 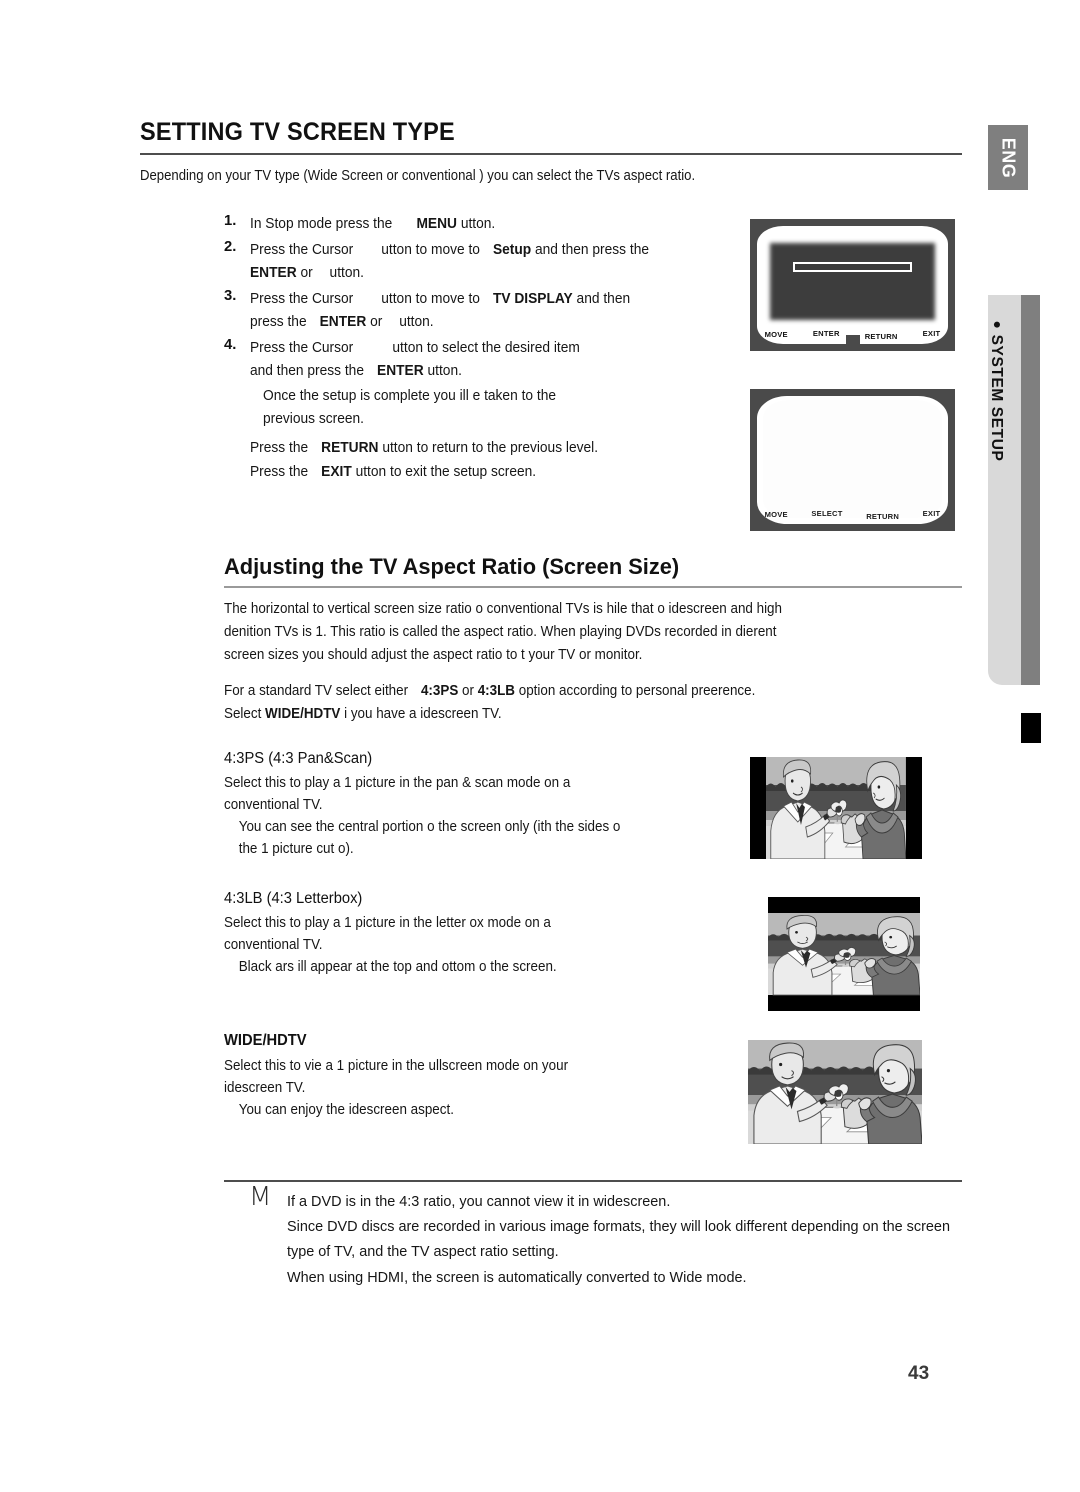 I want to click on tv-setup-label-move: MOVE, so click(x=776, y=514).